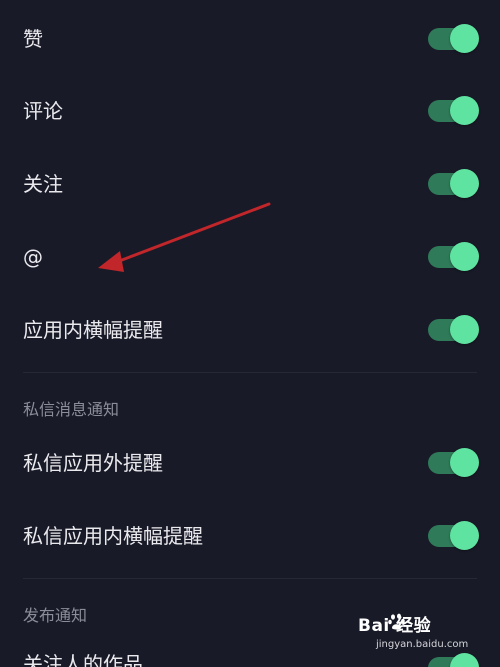 This screenshot has width=500, height=667. Describe the element at coordinates (71, 409) in the screenshot. I see `section-header-private-message: 私信消息通知` at that location.